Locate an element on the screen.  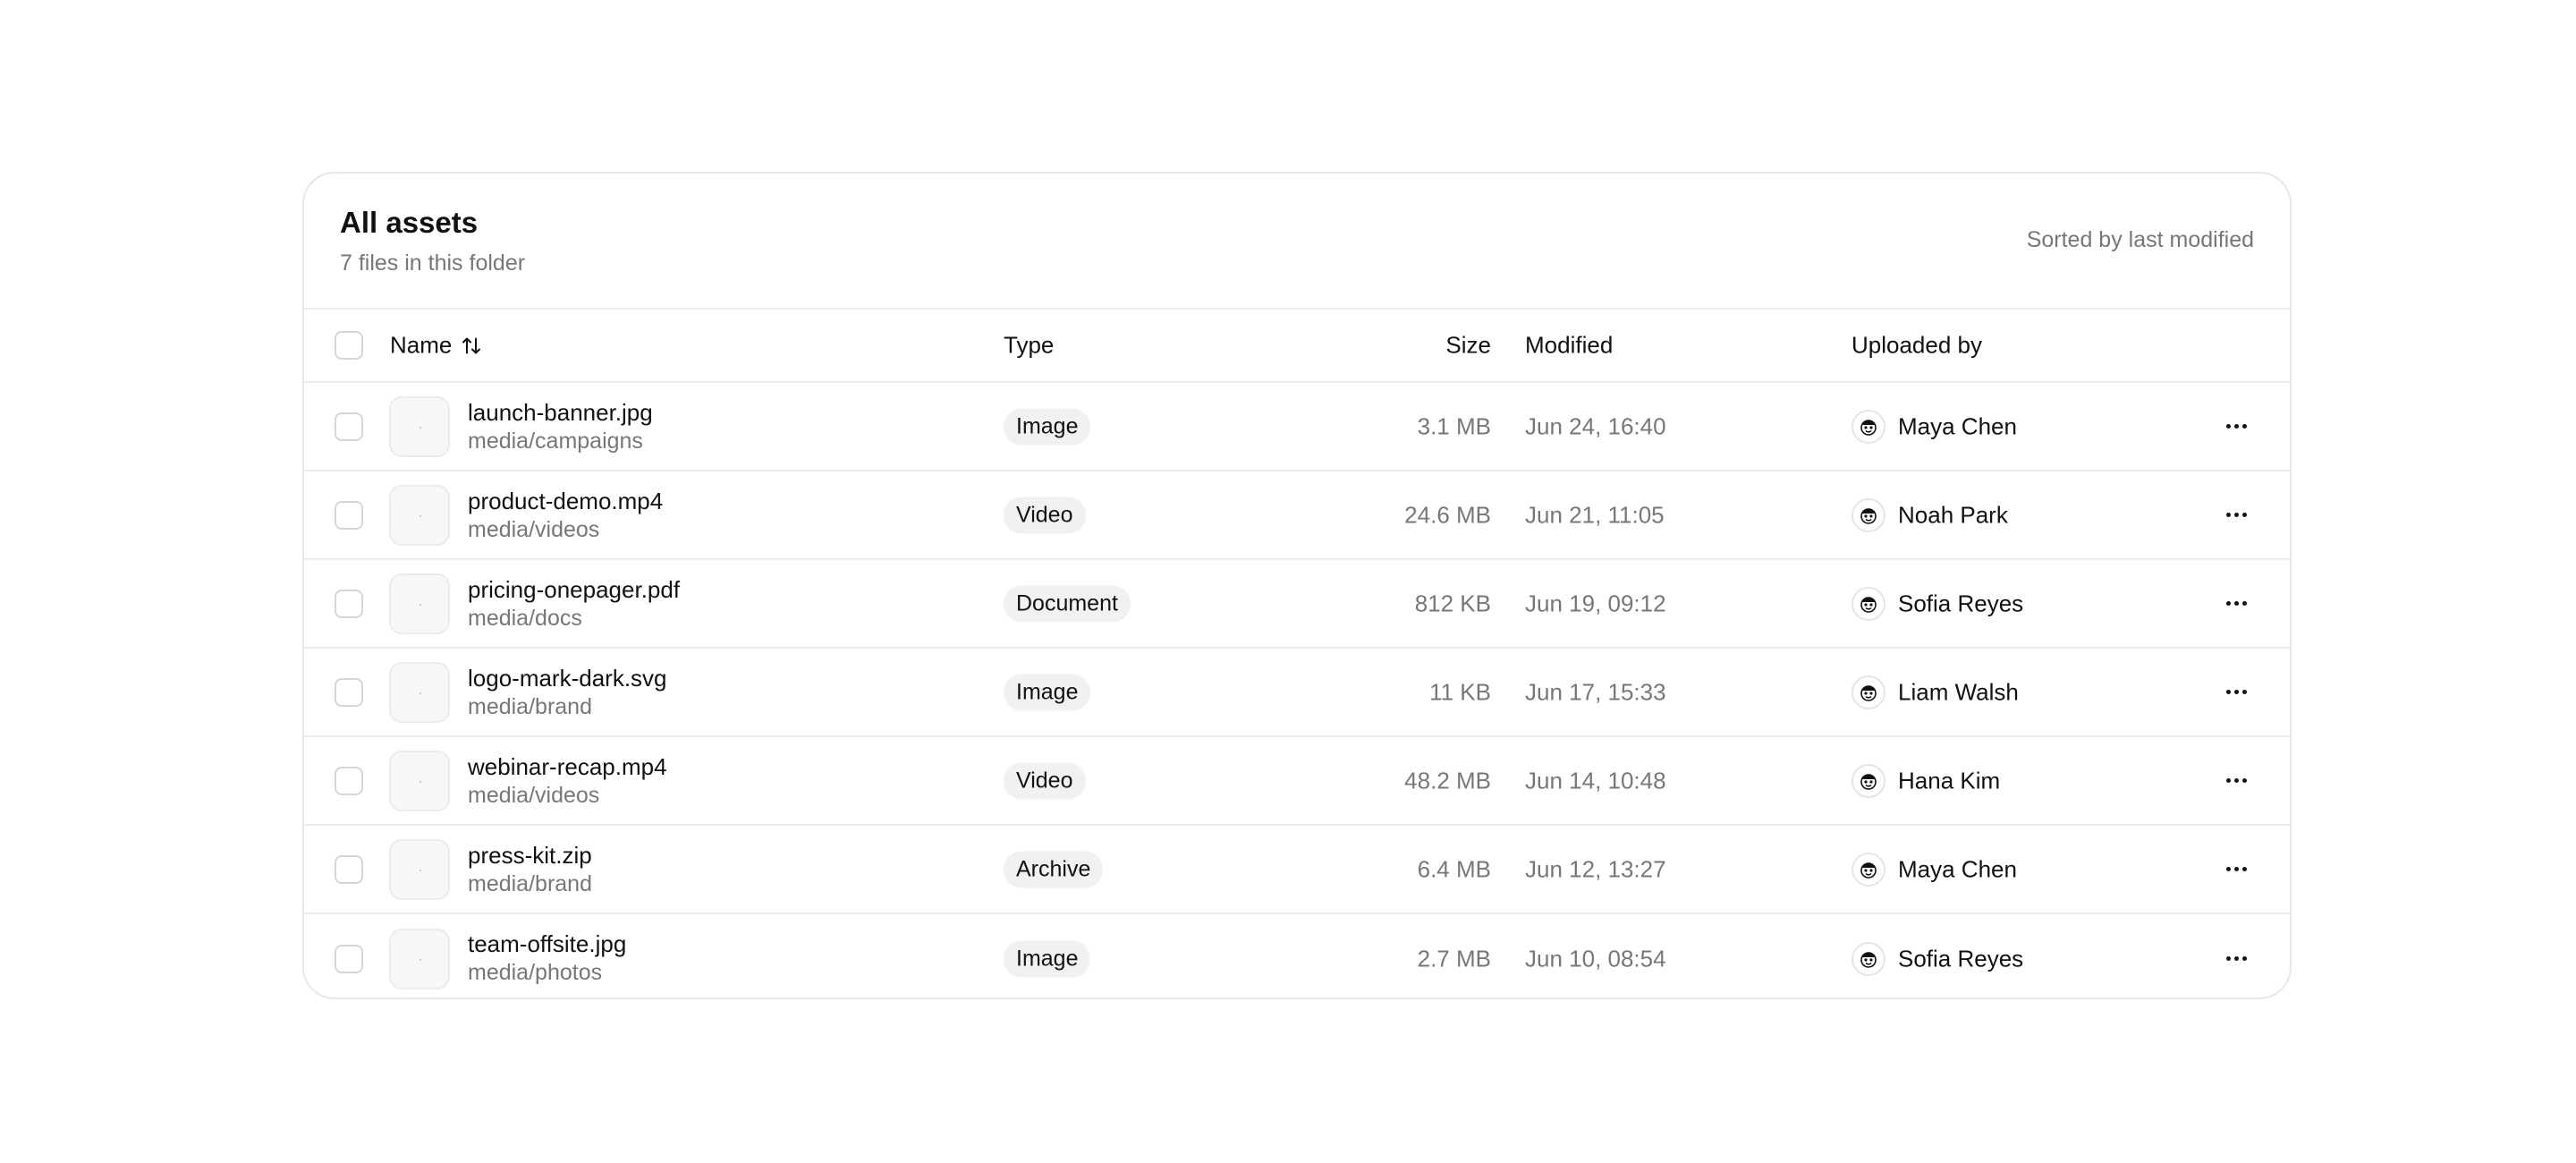
file-name: webinar-recap.mp4 is located at coordinates (567, 767).